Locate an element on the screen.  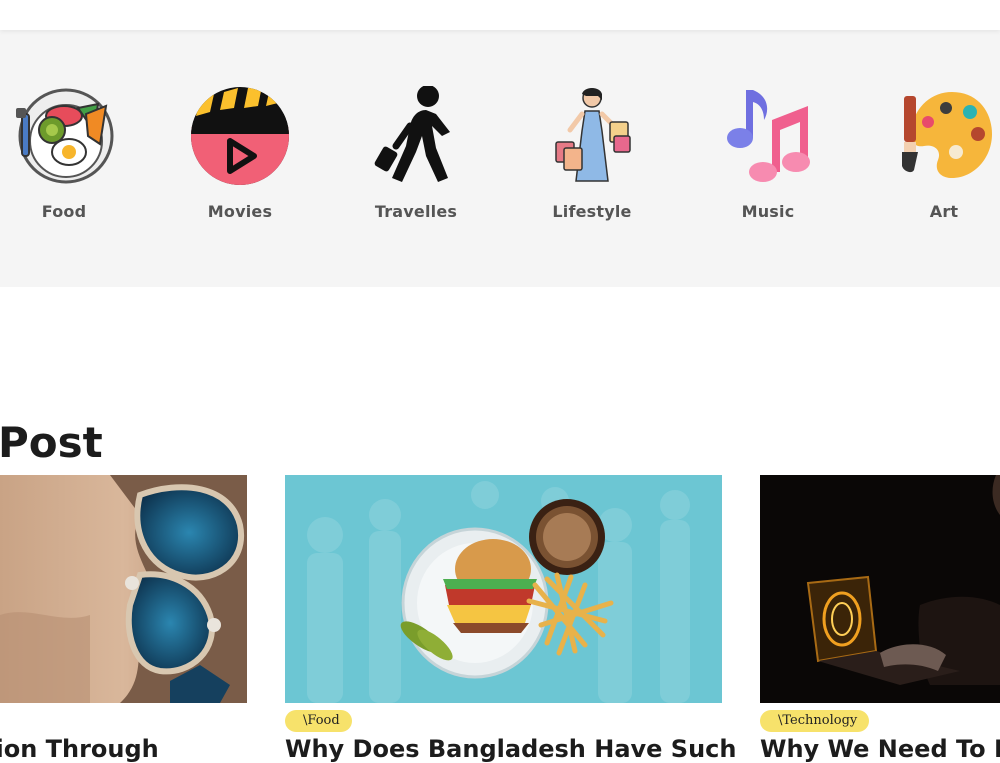
category-label: Lifestyle is located at coordinates (592, 211).